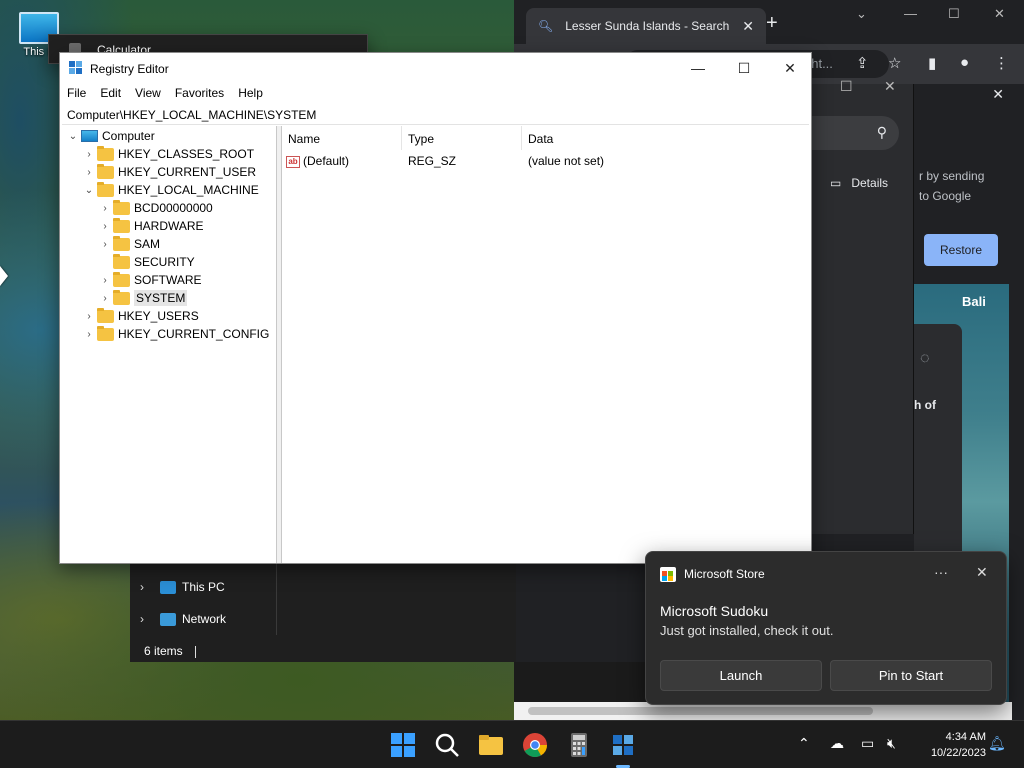  What do you see at coordinates (293, 161) in the screenshot?
I see `string-value-icon: ab` at bounding box center [293, 161].